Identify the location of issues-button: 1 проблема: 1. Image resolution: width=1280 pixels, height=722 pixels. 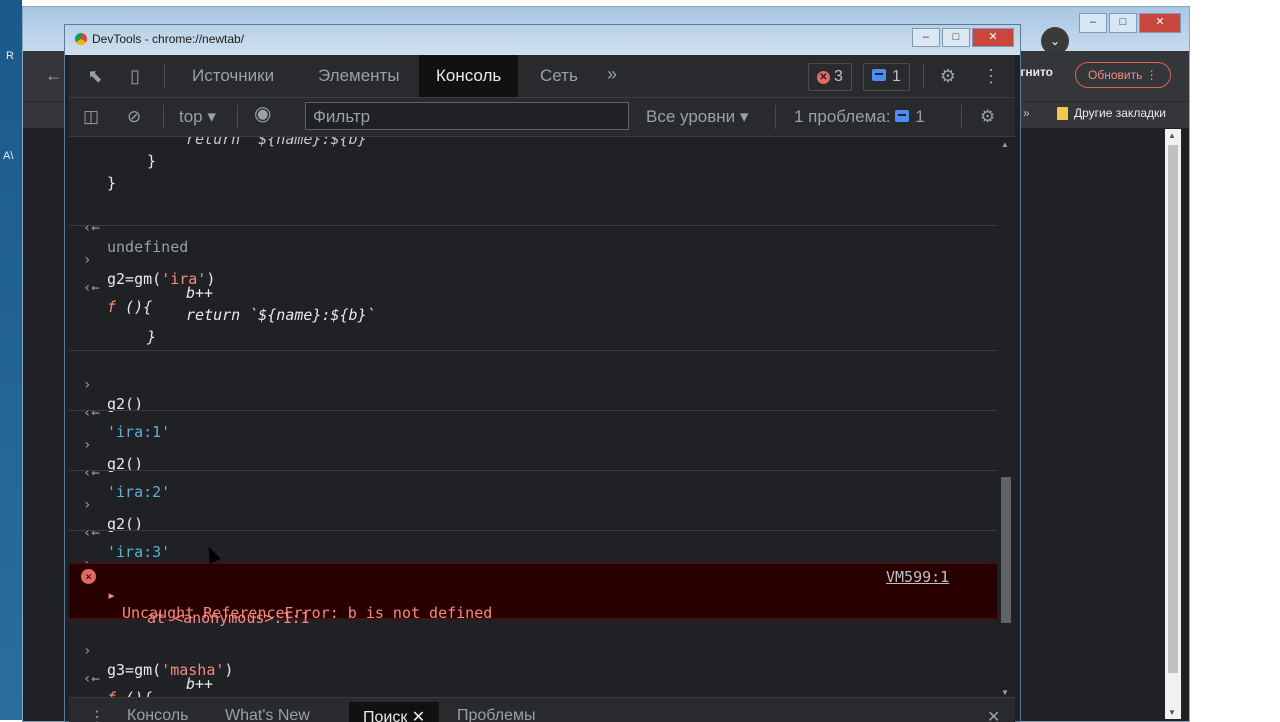
(859, 117).